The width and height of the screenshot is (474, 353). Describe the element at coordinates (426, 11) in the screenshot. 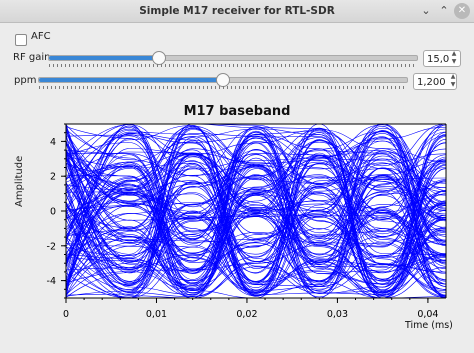

I see `minimize-button: ⌄` at that location.